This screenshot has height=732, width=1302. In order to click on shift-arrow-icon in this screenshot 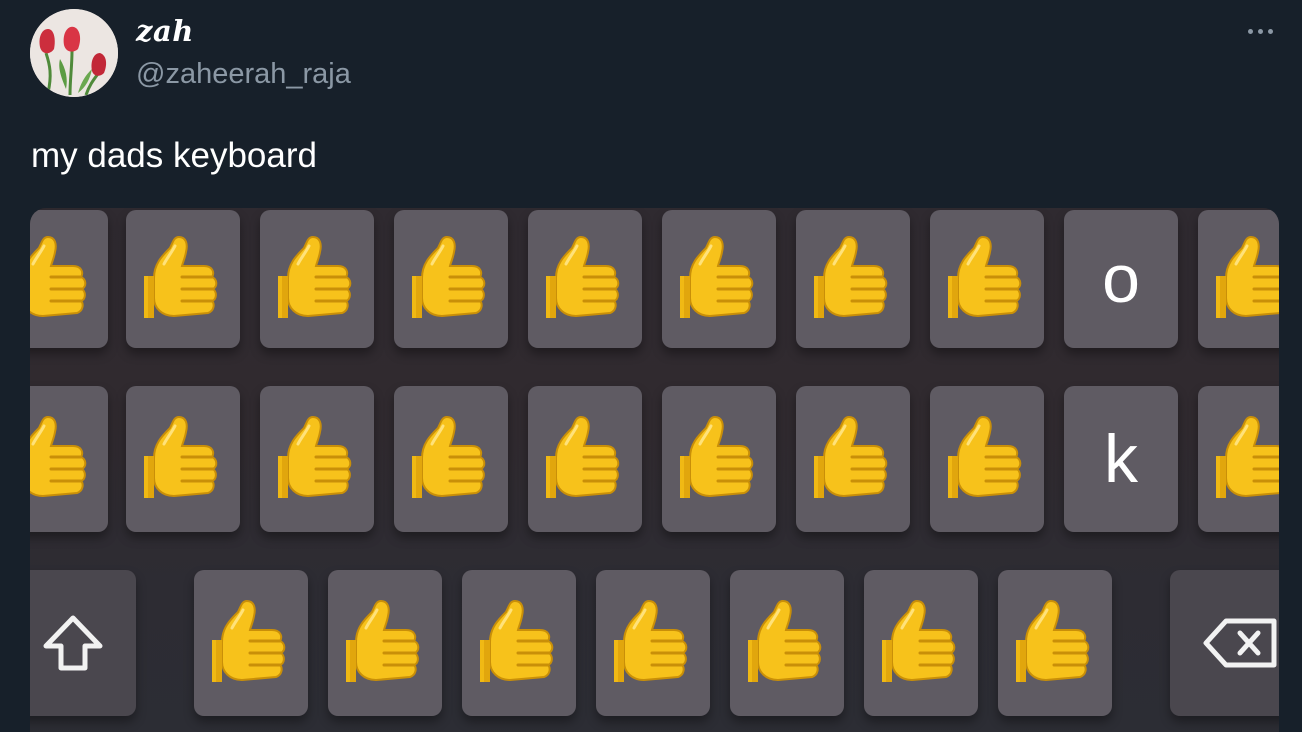, I will do `click(73, 643)`.